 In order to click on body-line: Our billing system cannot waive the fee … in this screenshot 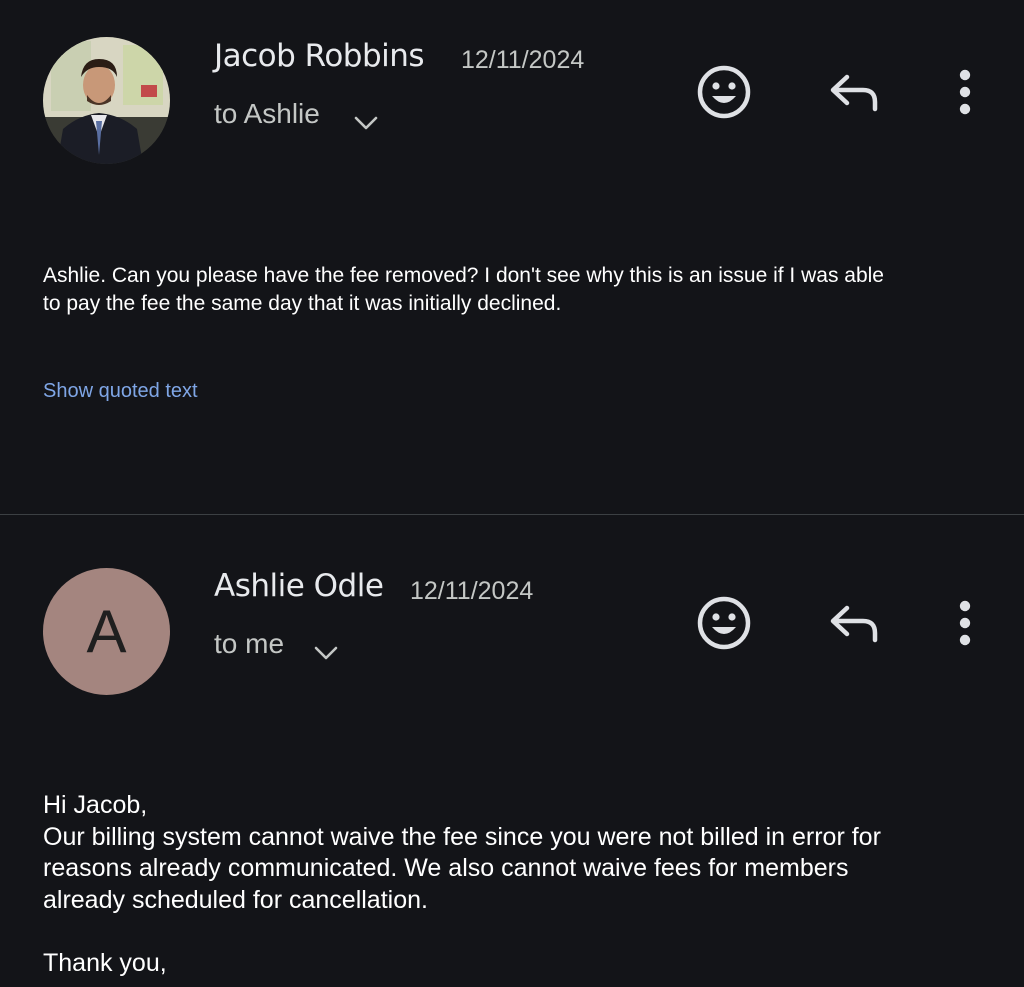, I will do `click(462, 836)`.